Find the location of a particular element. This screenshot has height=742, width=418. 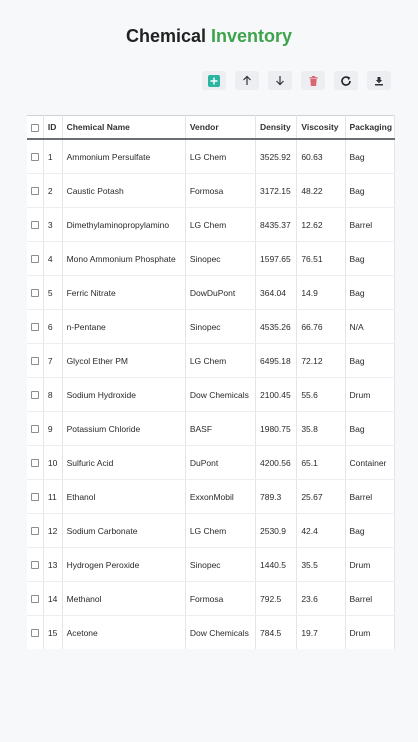

table-row: 11 Ethanol ExxonMobil 789.3 25.67 Barrel is located at coordinates (211, 496).